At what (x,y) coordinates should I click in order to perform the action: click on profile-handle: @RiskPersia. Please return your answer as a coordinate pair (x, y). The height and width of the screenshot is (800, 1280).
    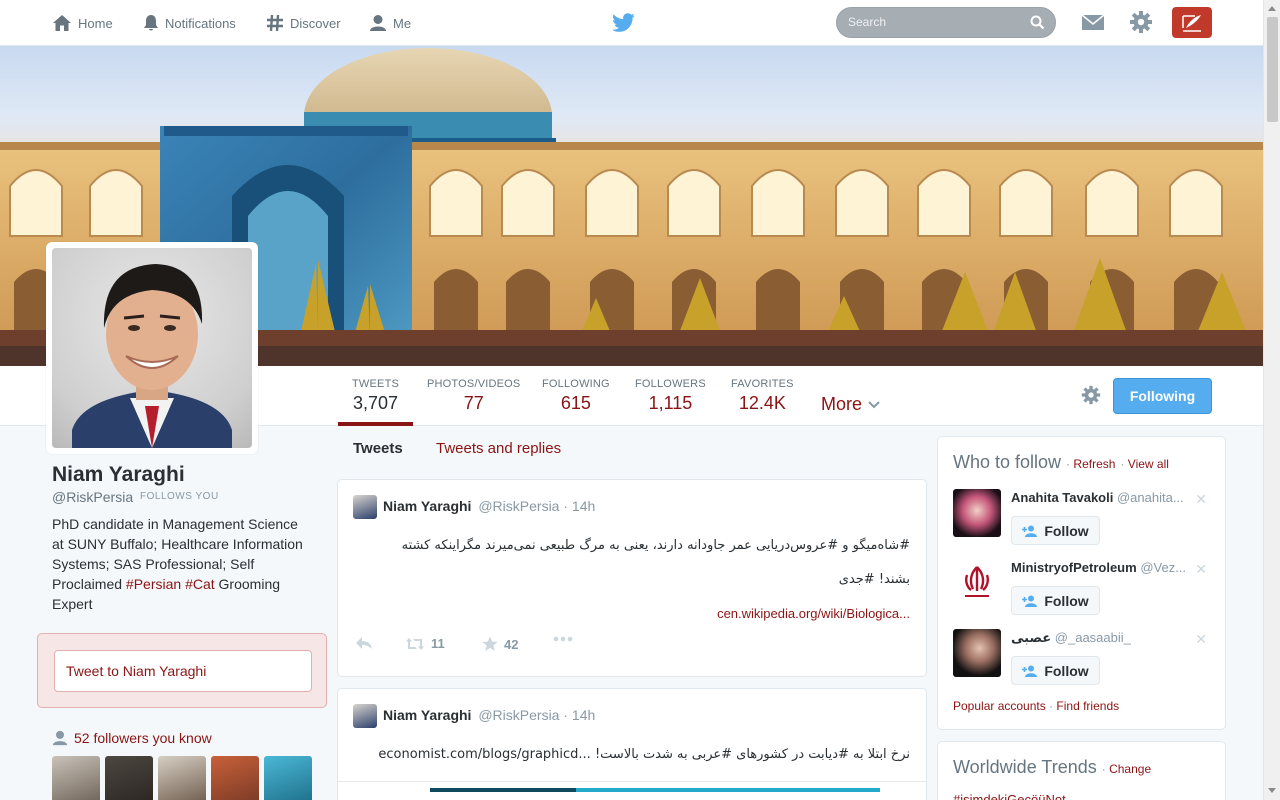
    Looking at the image, I should click on (92, 497).